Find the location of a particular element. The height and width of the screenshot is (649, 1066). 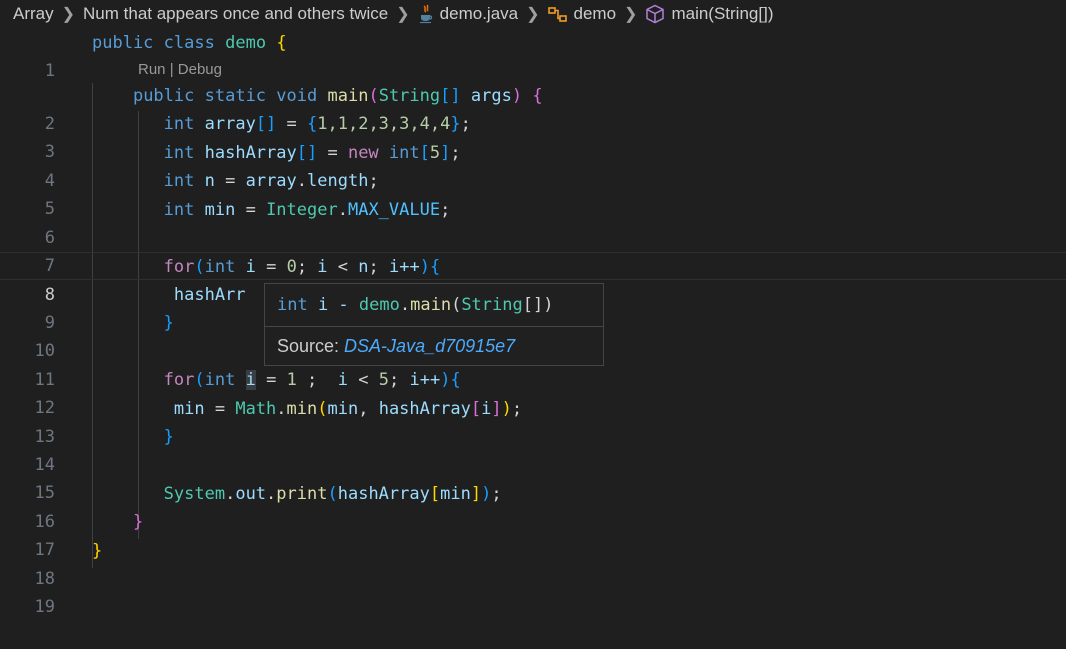

breadcrumb-label: main(String[]) is located at coordinates (722, 13).